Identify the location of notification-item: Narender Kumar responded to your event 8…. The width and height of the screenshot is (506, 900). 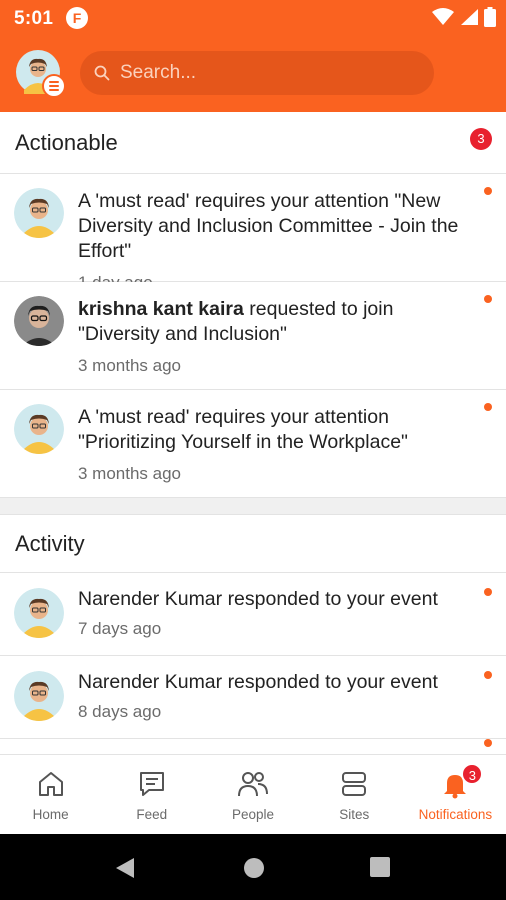
(253, 697).